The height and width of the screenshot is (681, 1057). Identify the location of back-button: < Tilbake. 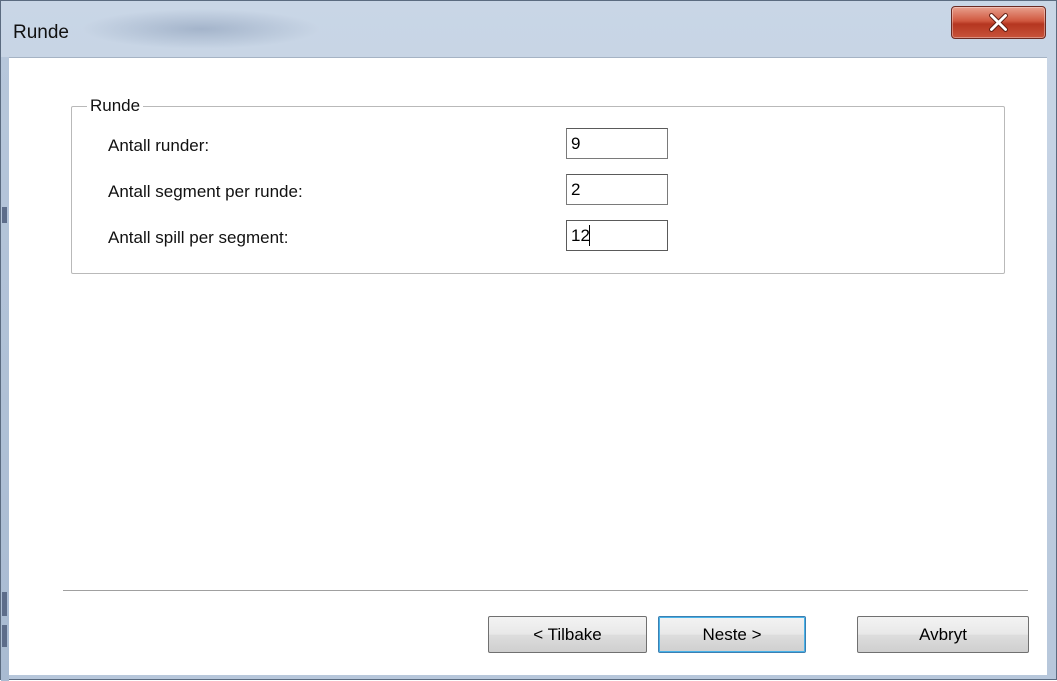
(567, 634).